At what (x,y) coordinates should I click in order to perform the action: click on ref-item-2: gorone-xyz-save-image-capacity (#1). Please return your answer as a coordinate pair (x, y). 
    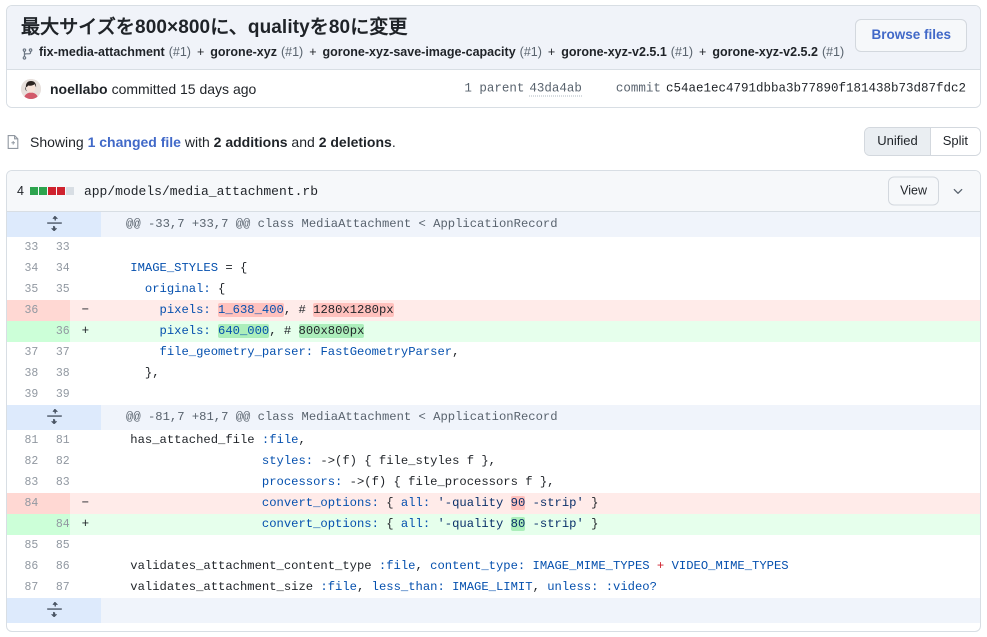
    Looking at the image, I should click on (432, 52).